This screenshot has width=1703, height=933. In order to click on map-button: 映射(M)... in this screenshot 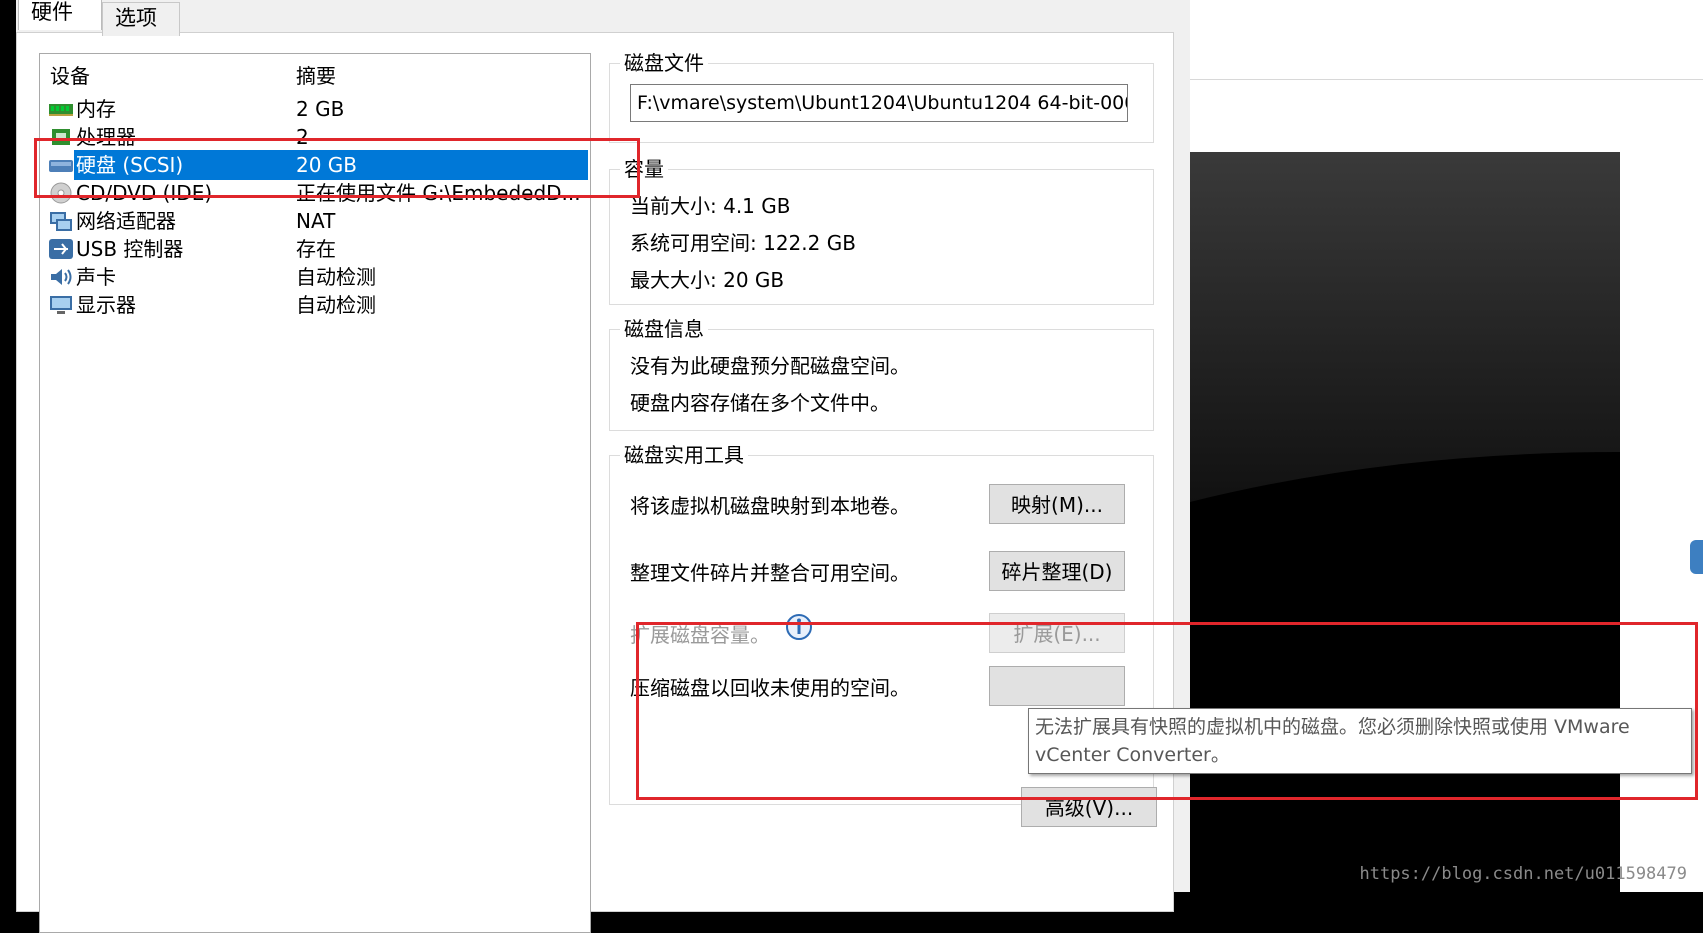, I will do `click(1057, 504)`.